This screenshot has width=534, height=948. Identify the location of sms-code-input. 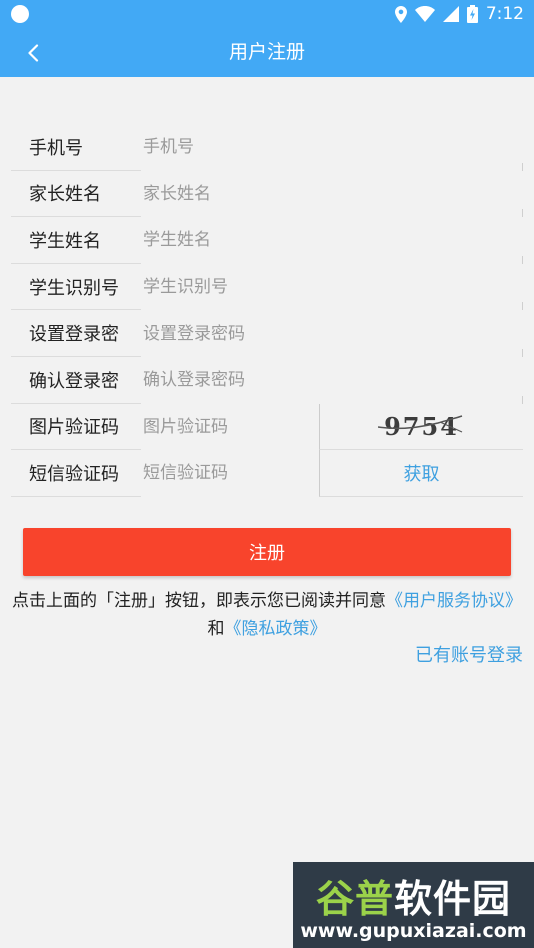
(230, 473).